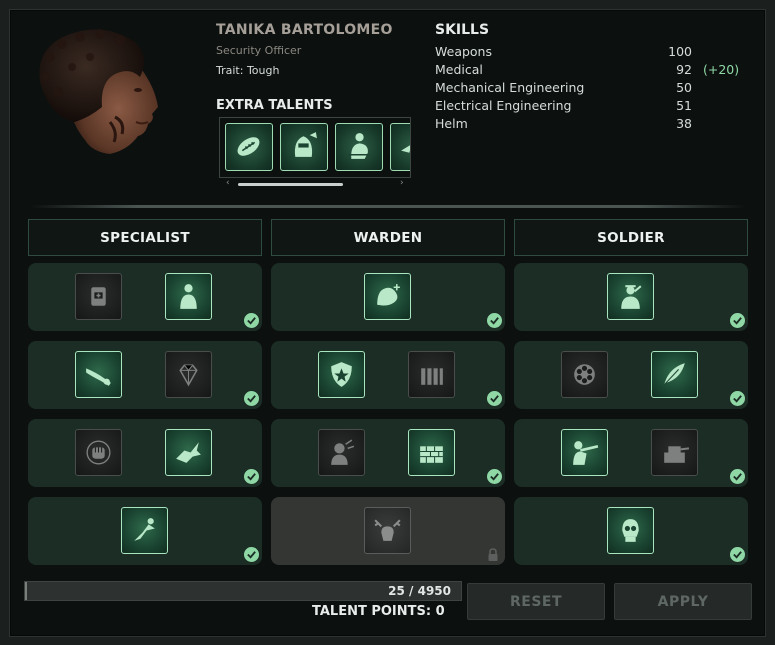 The width and height of the screenshot is (775, 645). What do you see at coordinates (359, 147) in the screenshot?
I see `crouching-figure-icon` at bounding box center [359, 147].